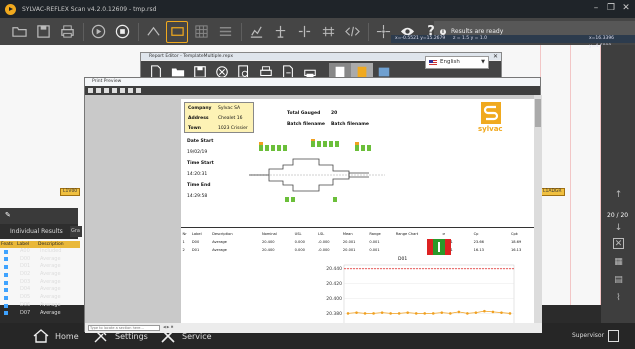  I want to click on stop-icon, so click(122, 32).